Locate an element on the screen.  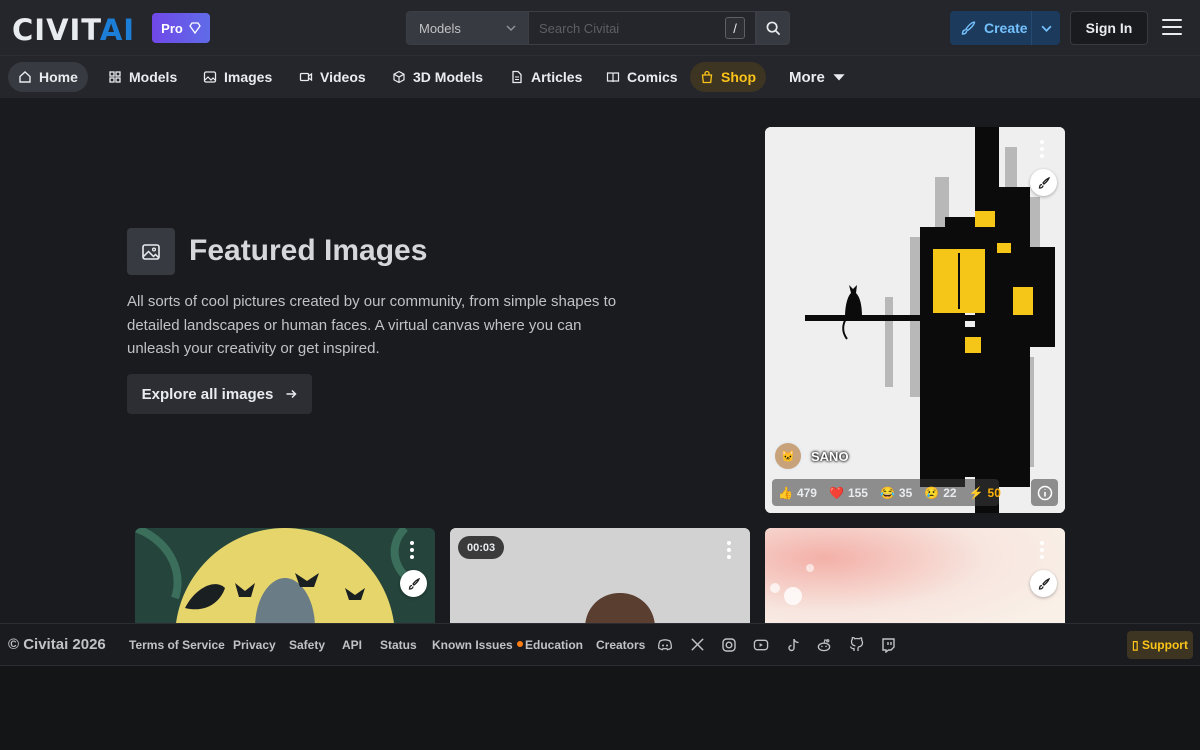
nav-more: More is located at coordinates (817, 77).